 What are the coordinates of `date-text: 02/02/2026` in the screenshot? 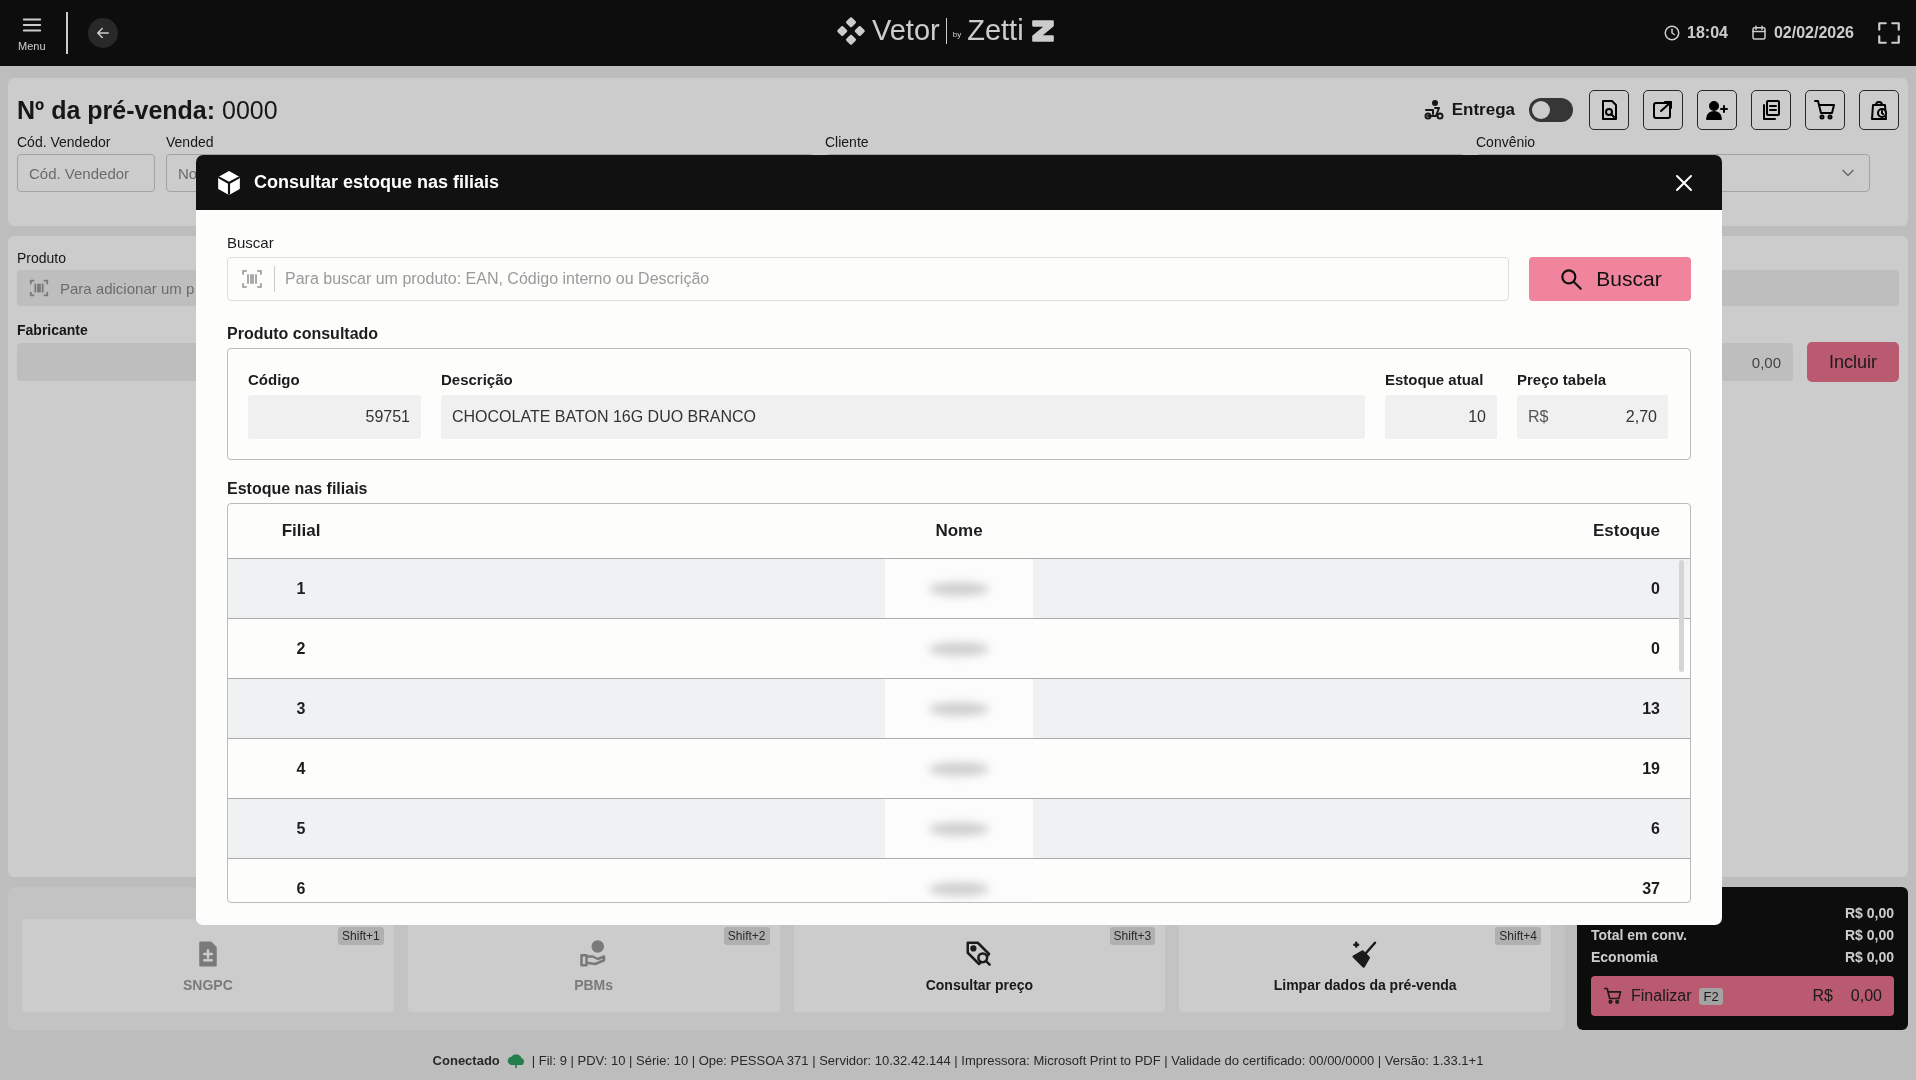 It's located at (1813, 33).